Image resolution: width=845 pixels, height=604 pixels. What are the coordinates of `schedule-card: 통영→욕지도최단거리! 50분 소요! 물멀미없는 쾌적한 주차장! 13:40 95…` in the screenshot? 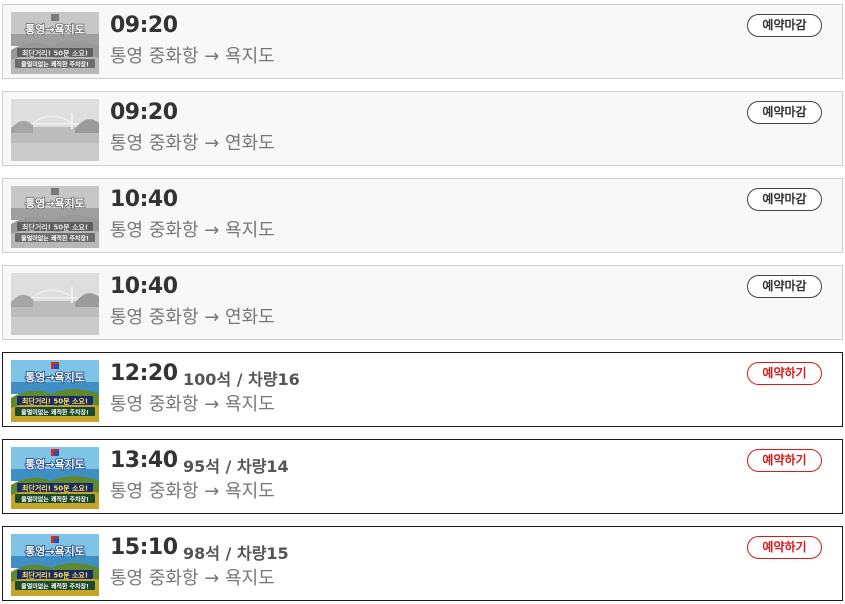 It's located at (422, 476).